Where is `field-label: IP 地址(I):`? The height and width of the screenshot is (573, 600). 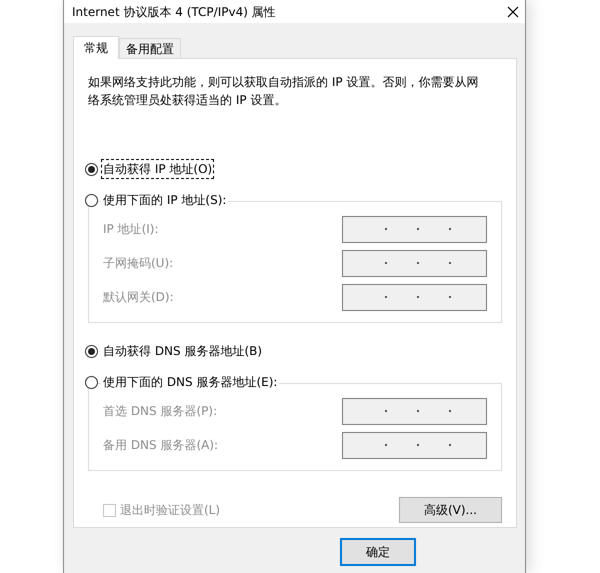 field-label: IP 地址(I): is located at coordinates (131, 229).